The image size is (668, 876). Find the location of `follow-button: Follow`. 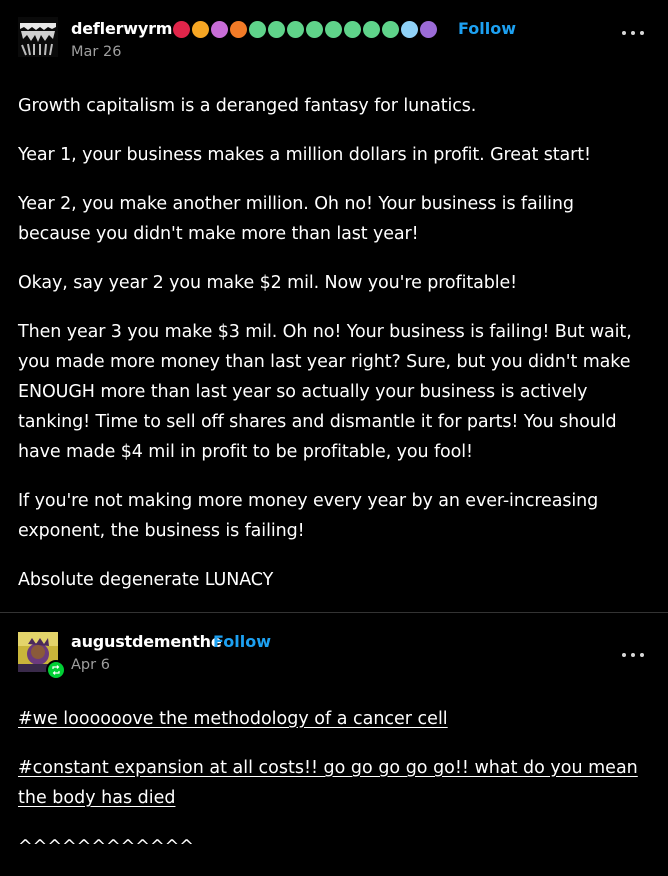

follow-button: Follow is located at coordinates (487, 28).